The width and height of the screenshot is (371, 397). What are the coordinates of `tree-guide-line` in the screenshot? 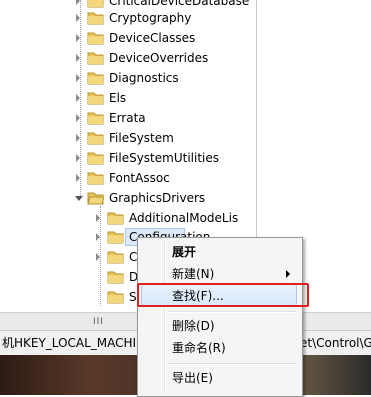 It's located at (80, 98).